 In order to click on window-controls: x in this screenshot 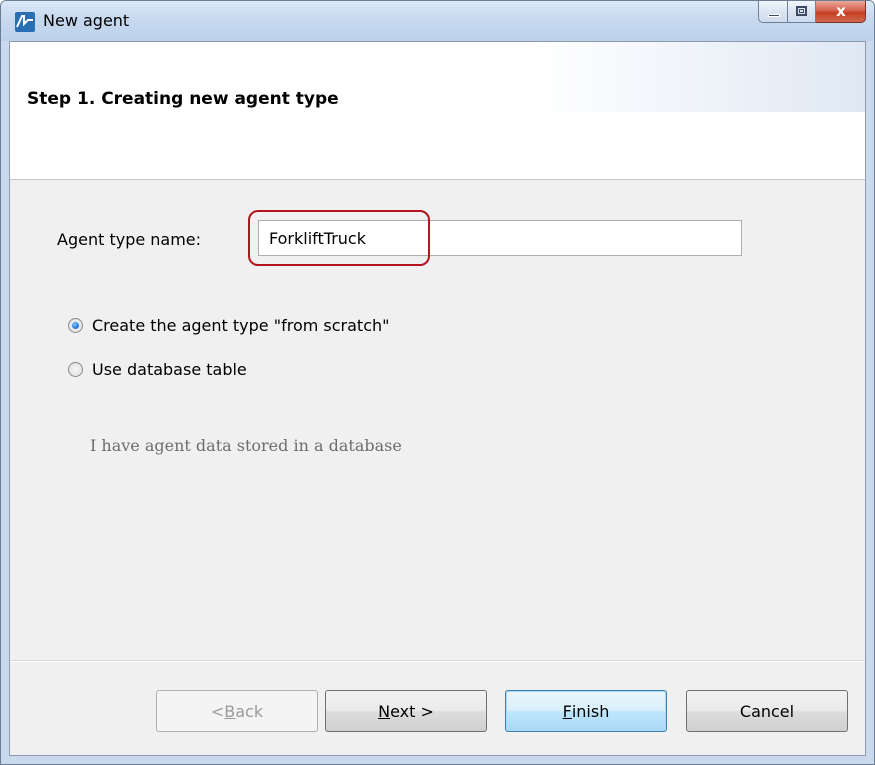, I will do `click(812, 12)`.